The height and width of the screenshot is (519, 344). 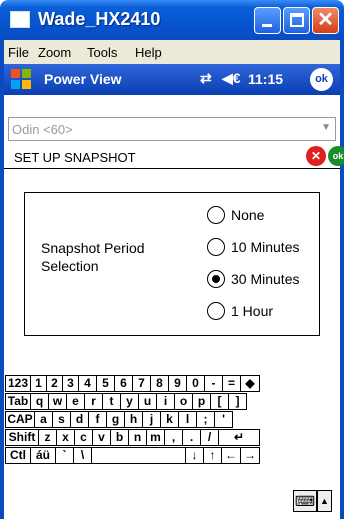 What do you see at coordinates (172, 20) in the screenshot?
I see `window-title-bar: Wade_HX2410 ✕` at bounding box center [172, 20].